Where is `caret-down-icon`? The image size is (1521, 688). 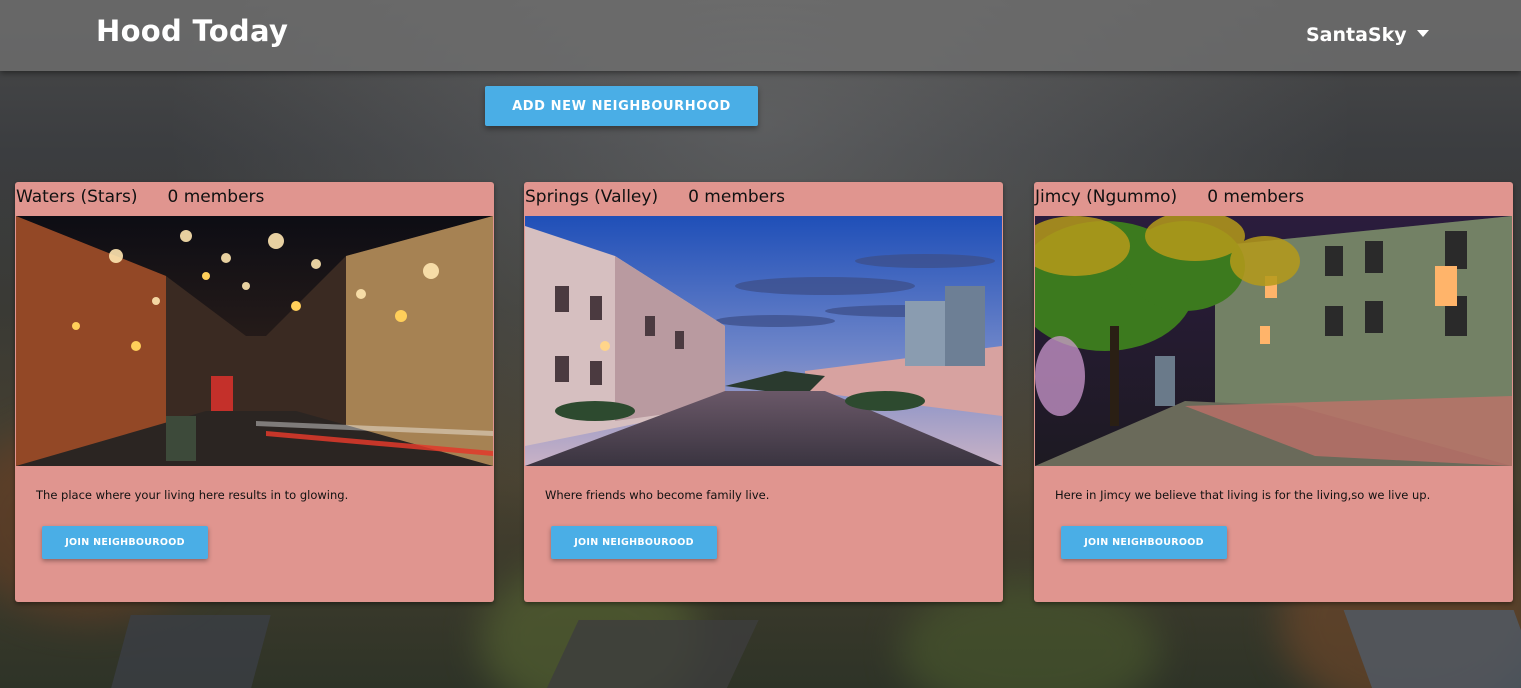 caret-down-icon is located at coordinates (1422, 33).